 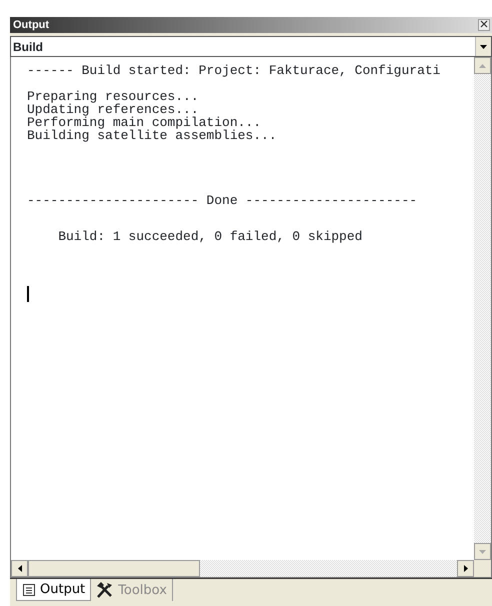 What do you see at coordinates (210, 236) in the screenshot?
I see `output-line: Build: 1 succeeded, 0 failed, 0 skipped` at bounding box center [210, 236].